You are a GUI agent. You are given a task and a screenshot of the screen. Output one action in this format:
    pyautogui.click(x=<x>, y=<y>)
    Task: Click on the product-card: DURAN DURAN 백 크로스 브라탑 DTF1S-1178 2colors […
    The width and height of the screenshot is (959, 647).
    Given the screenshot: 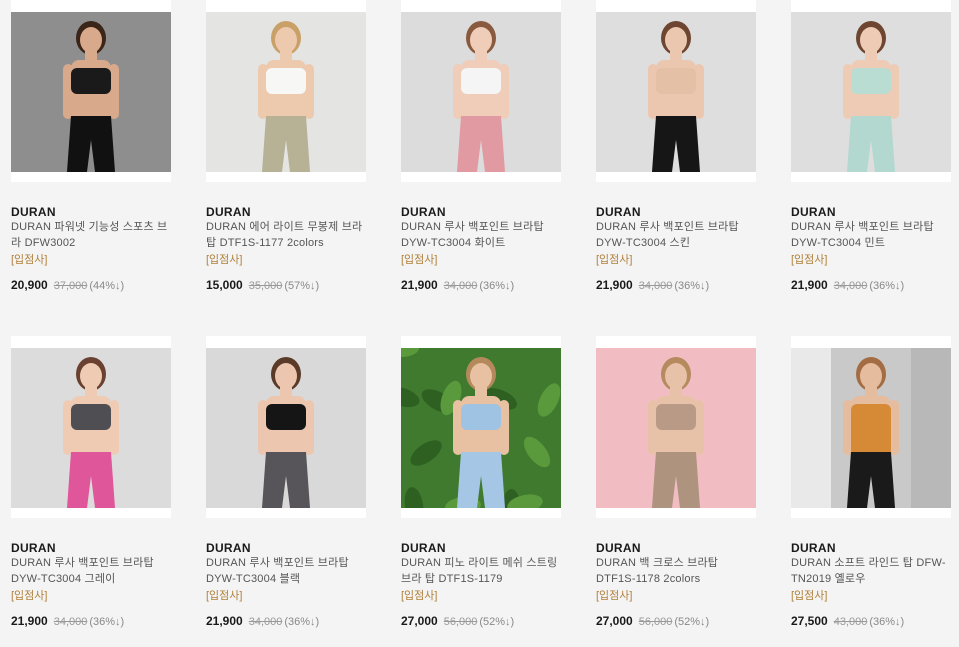 What is the action you would take?
    pyautogui.click(x=676, y=486)
    